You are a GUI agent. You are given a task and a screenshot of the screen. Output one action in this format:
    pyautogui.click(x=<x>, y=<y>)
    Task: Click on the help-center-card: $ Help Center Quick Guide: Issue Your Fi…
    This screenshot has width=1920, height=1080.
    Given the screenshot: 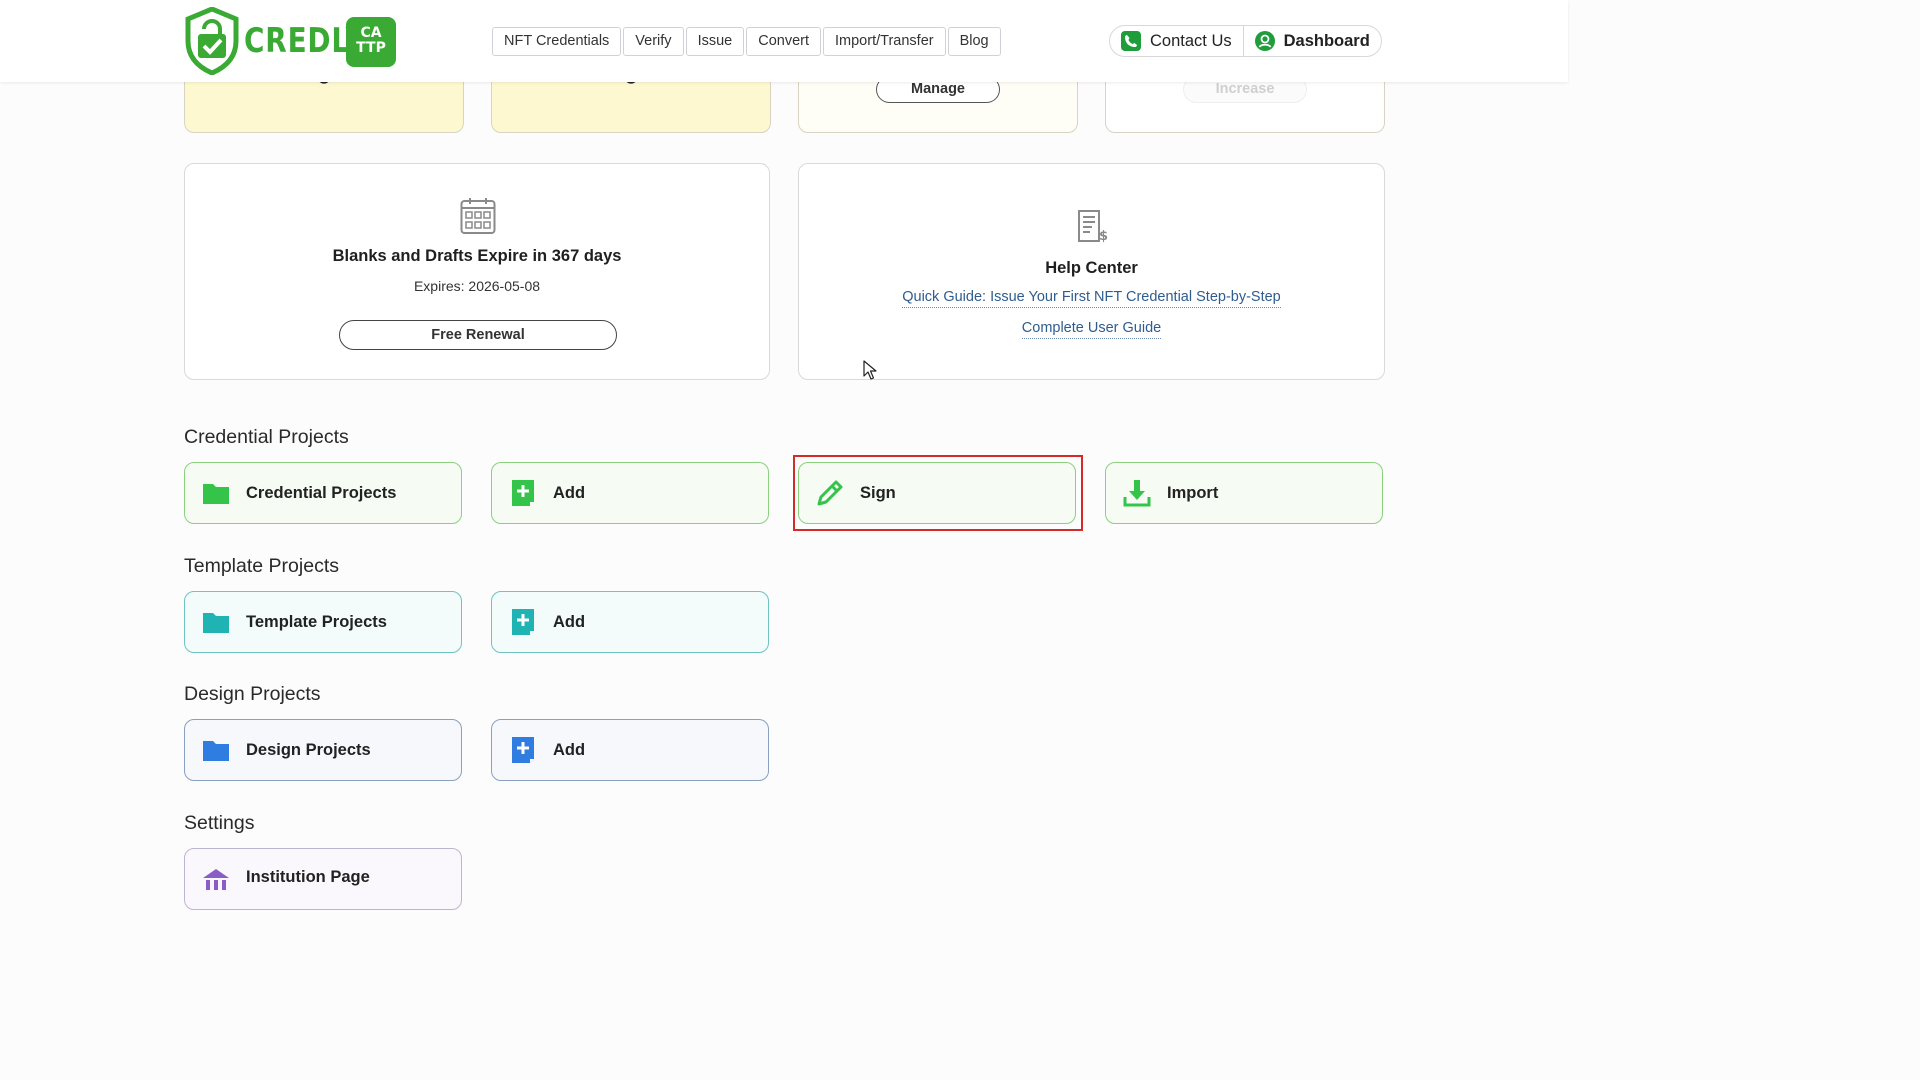 What is the action you would take?
    pyautogui.click(x=1091, y=271)
    